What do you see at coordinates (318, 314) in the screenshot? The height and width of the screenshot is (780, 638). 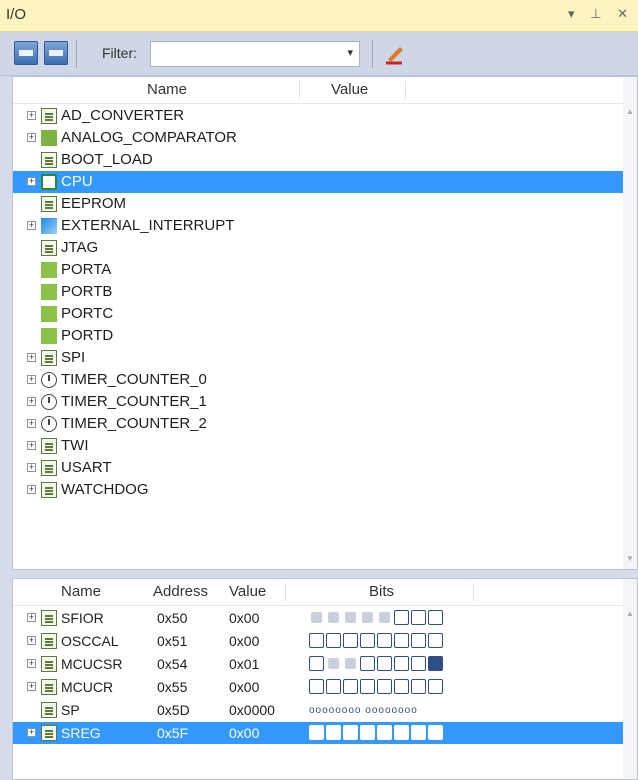 I see `tree-item-portc: PORTC` at bounding box center [318, 314].